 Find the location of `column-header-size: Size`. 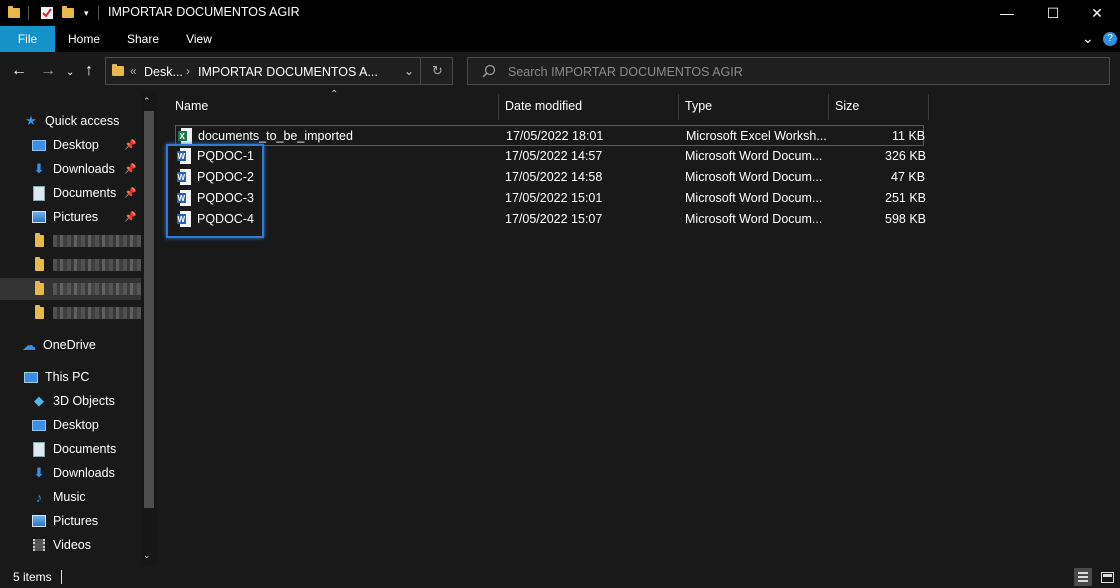

column-header-size: Size is located at coordinates (847, 106).